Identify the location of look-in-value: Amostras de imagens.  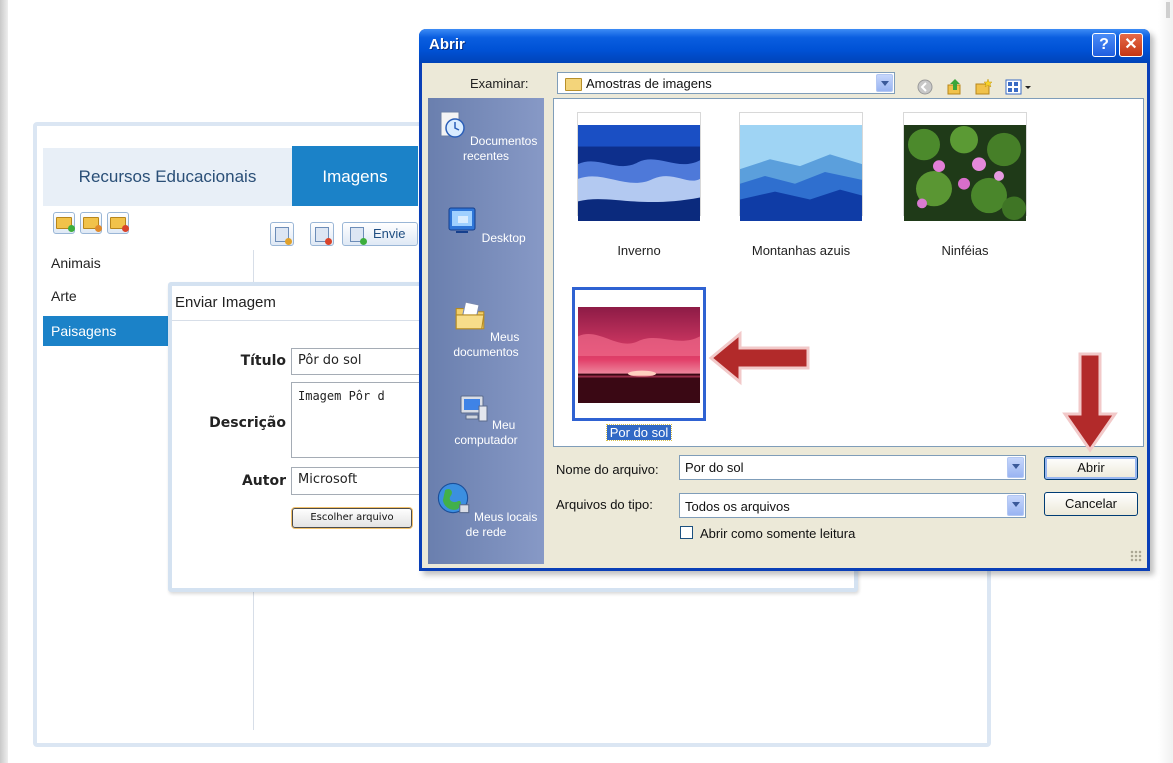
(649, 83).